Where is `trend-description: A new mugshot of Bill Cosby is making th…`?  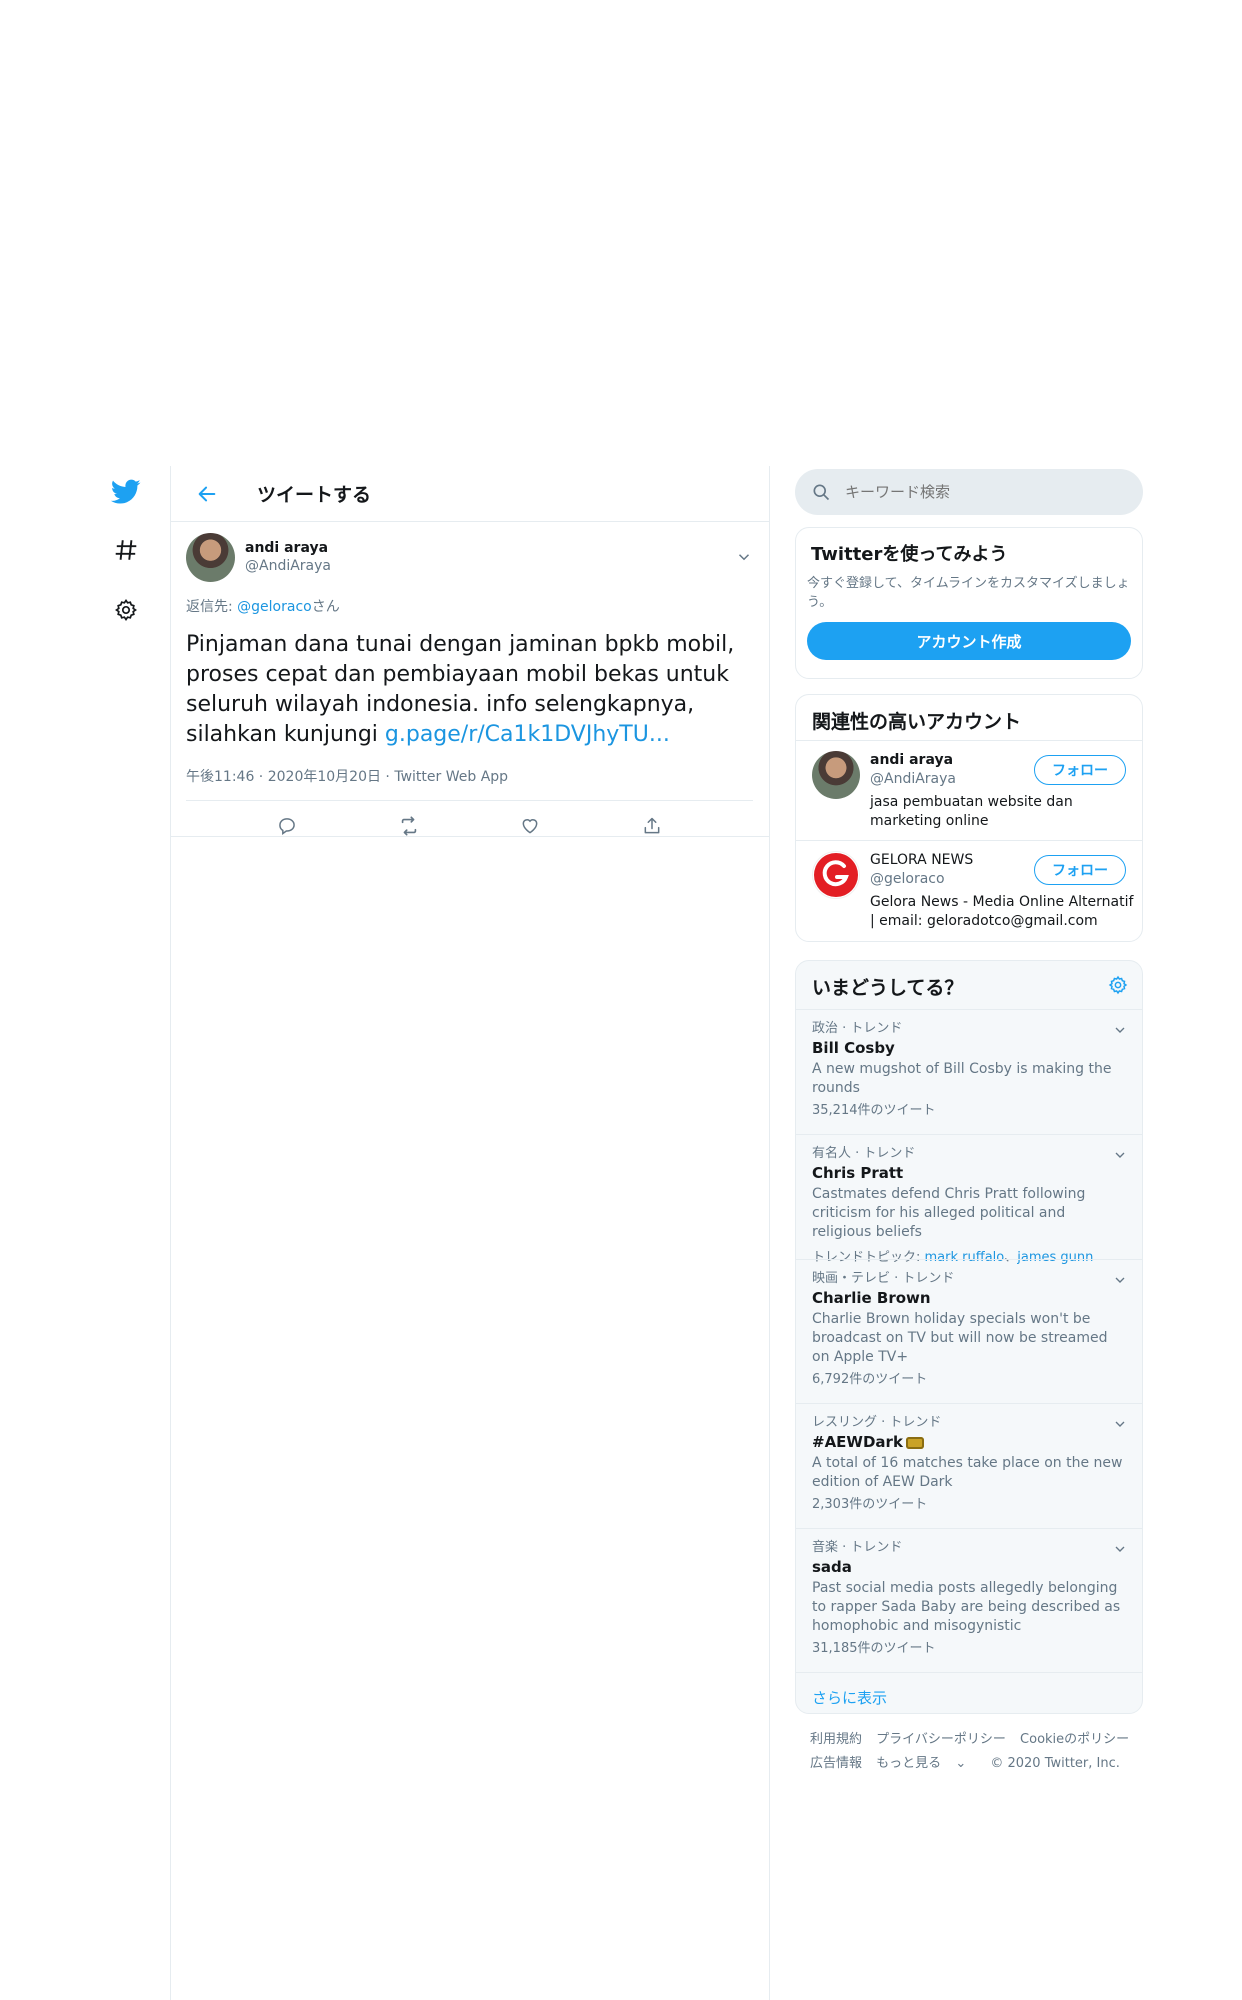
trend-description: A new mugshot of Bill Cosby is making th… is located at coordinates (962, 1078).